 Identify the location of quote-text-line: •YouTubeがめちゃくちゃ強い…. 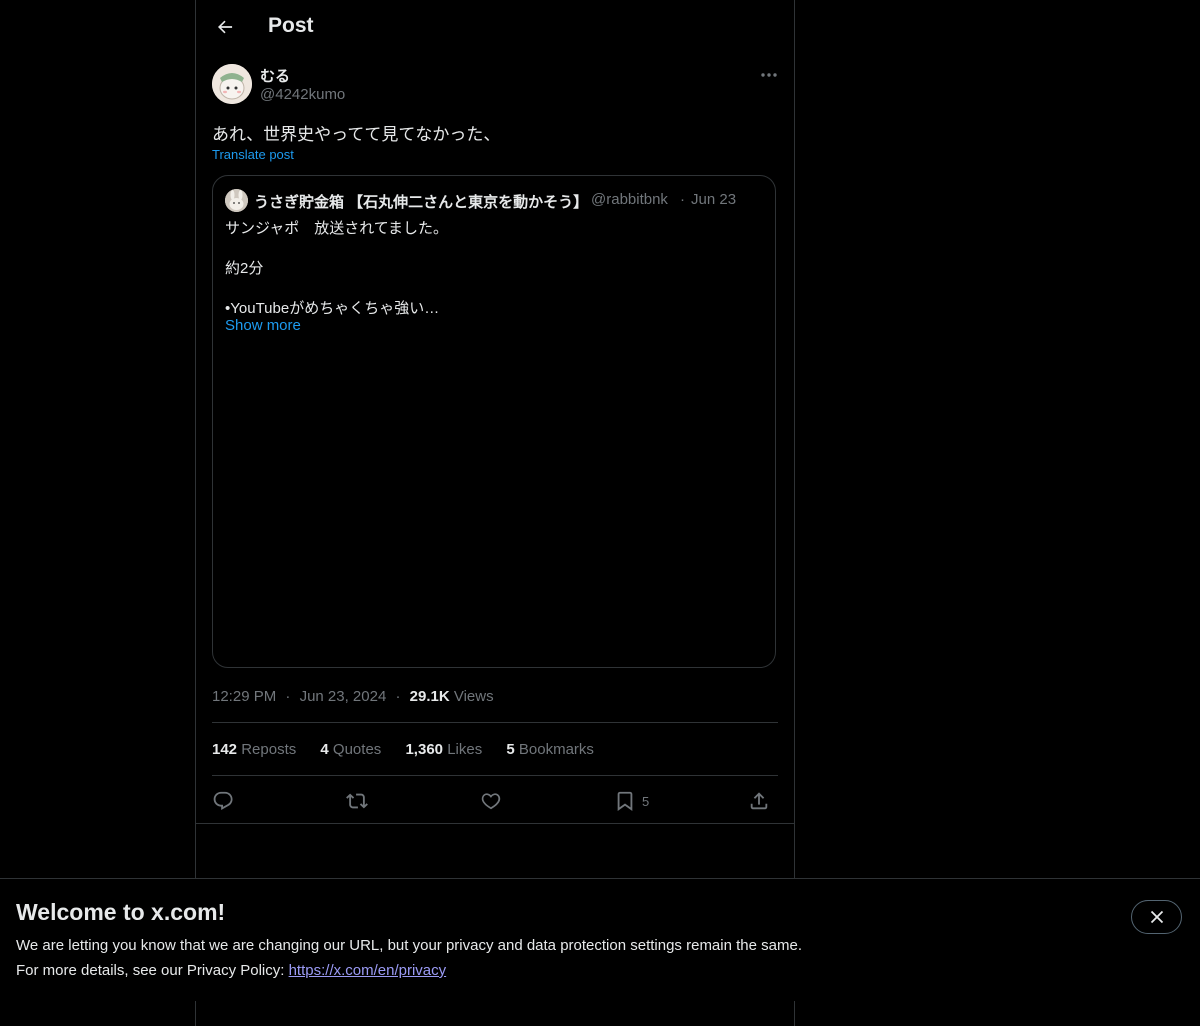
(332, 308).